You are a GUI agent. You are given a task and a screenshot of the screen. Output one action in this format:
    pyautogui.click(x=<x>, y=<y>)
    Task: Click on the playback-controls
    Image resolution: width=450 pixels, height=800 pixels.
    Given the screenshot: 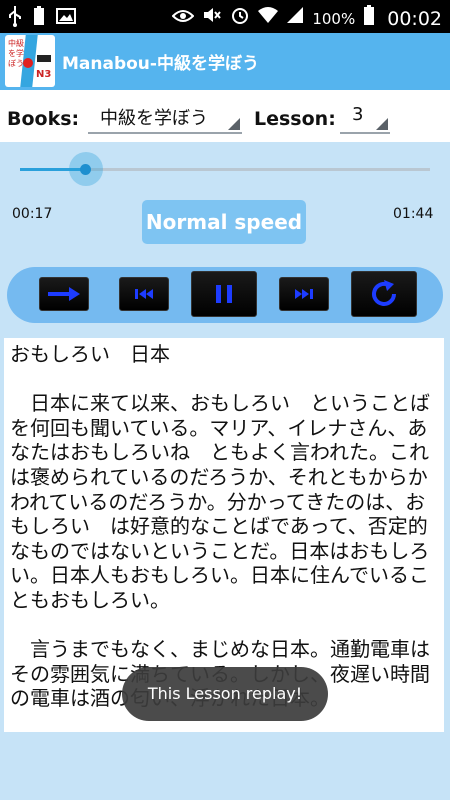 What is the action you would take?
    pyautogui.click(x=225, y=295)
    